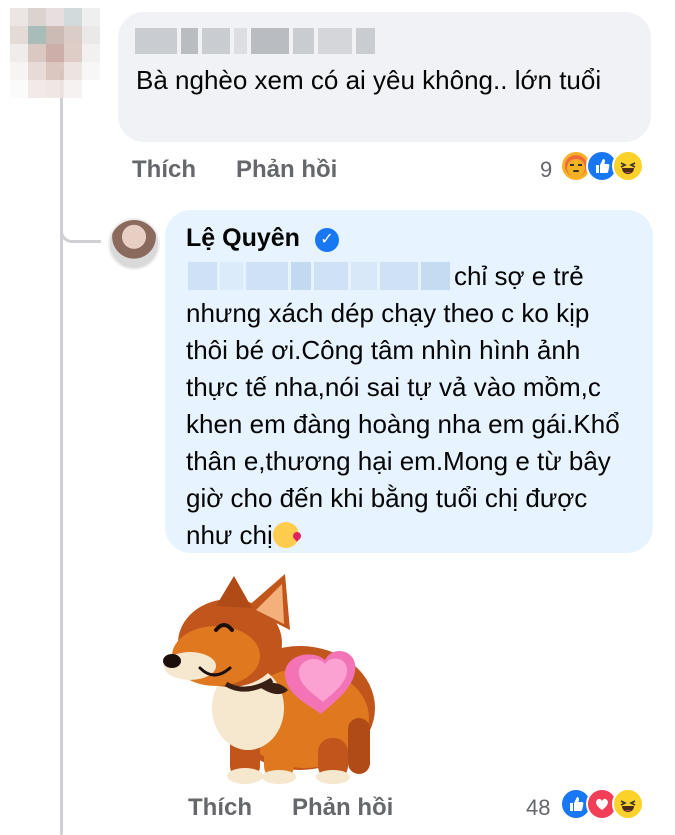  I want to click on comment-text: Bà nghèo xem có ai yêu không.. lớn tuổi, so click(369, 80).